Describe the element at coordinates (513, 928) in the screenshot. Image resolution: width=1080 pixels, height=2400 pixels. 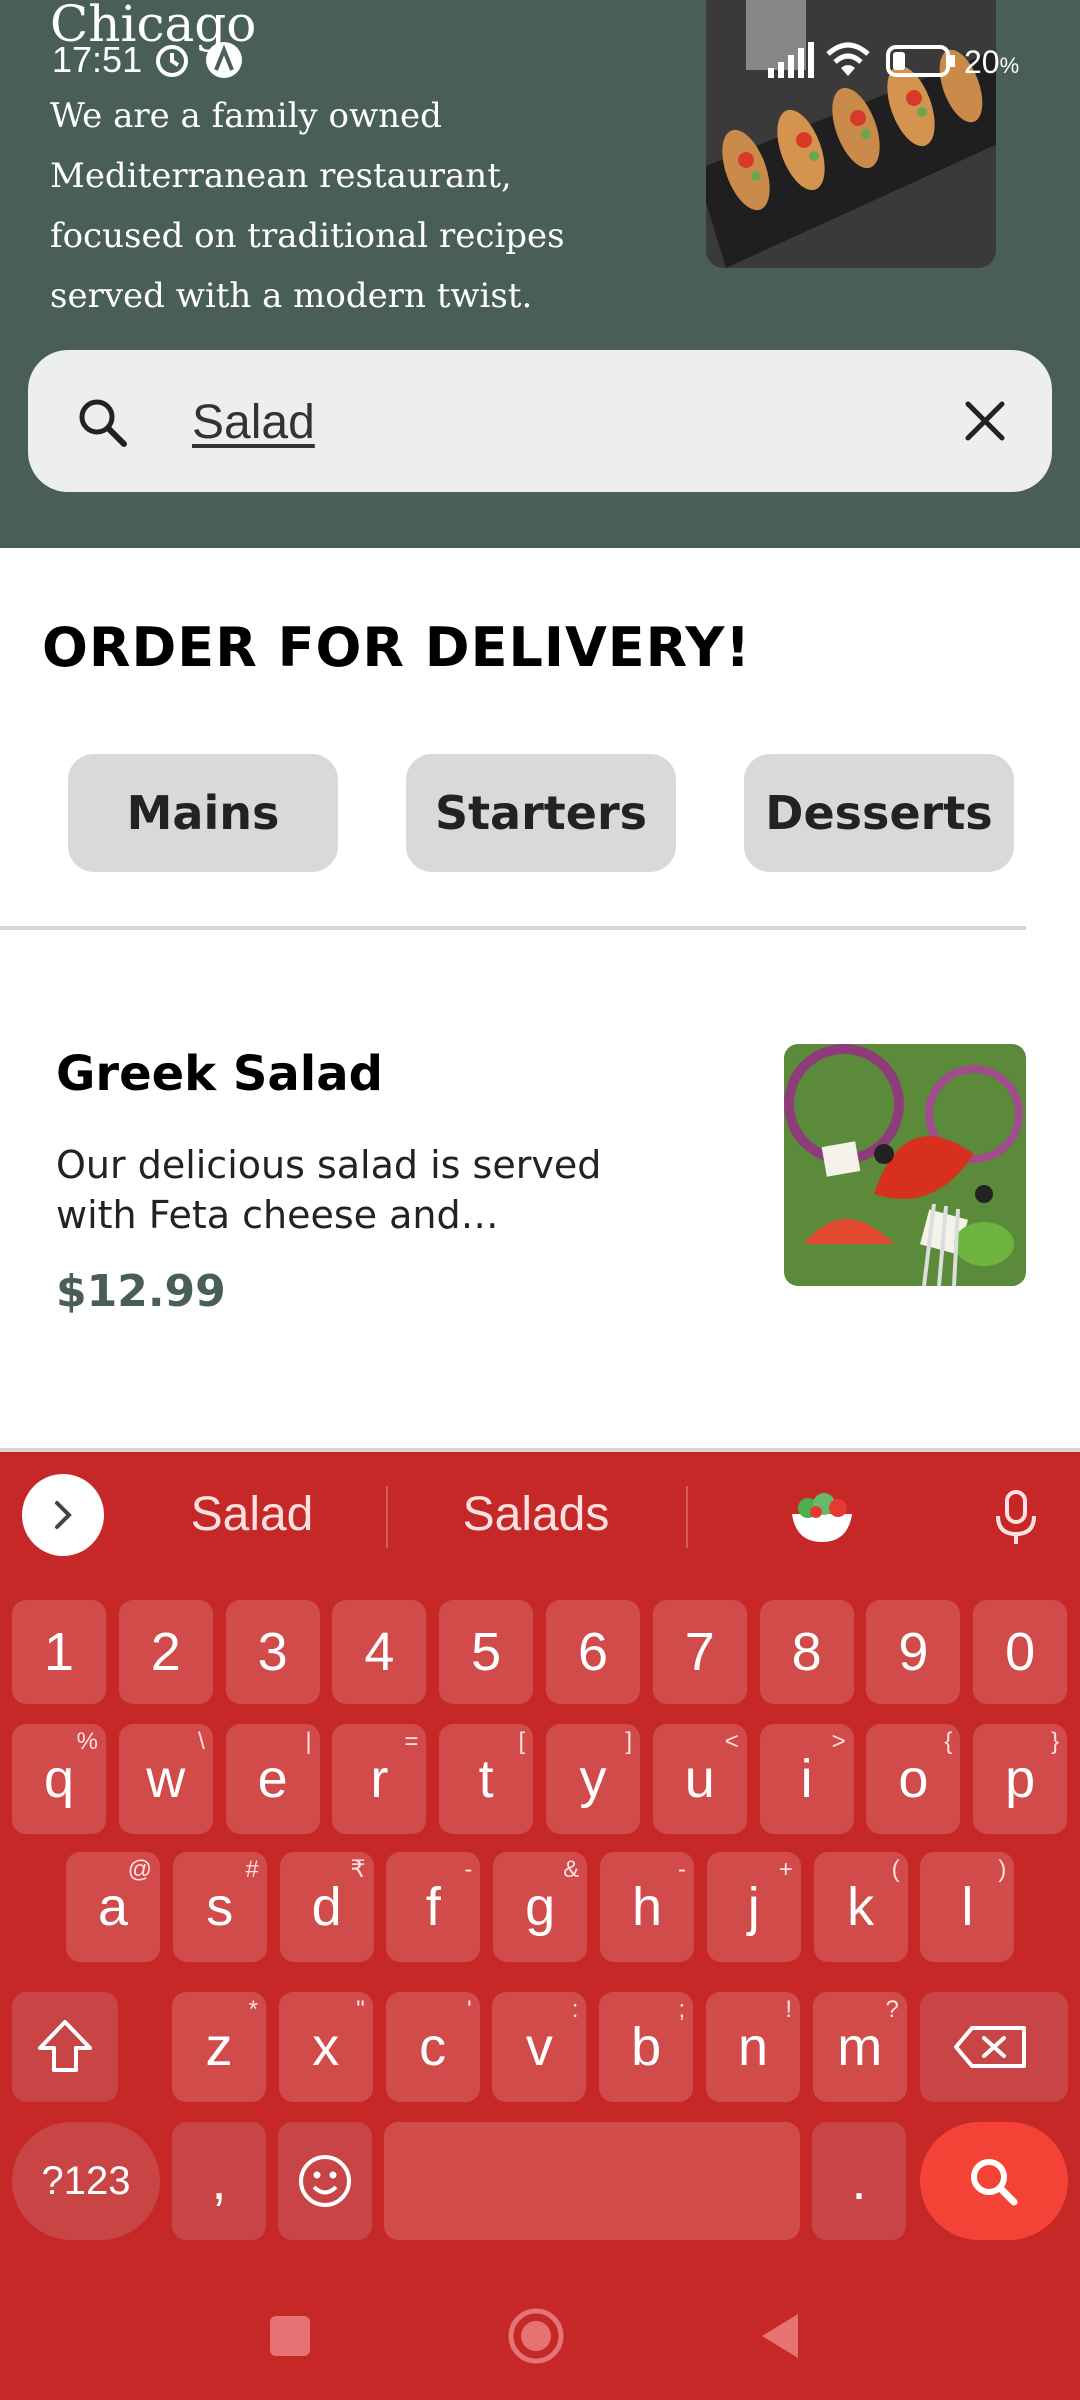
I see `divider` at that location.